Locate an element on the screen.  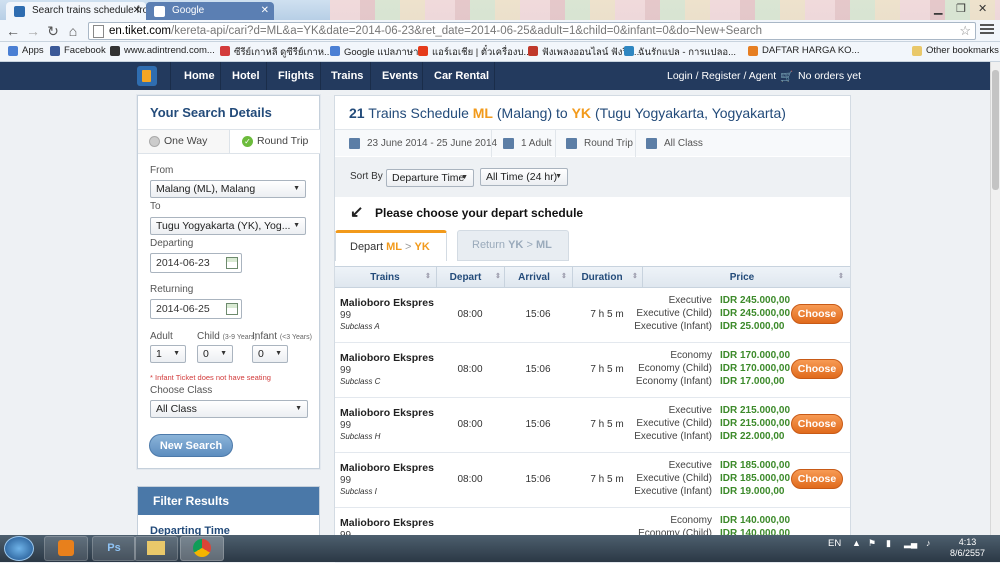
flag-icon: ⚑ is located at coordinates (872, 543).